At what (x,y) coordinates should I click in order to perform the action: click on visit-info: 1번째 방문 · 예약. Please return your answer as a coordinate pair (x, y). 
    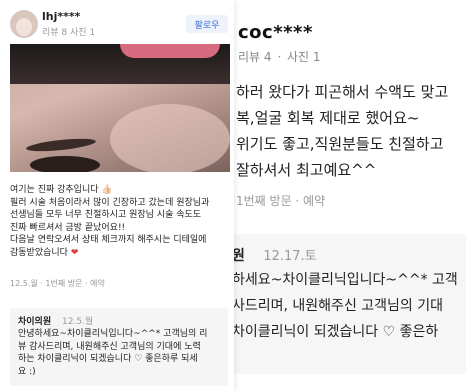
    Looking at the image, I should click on (281, 201).